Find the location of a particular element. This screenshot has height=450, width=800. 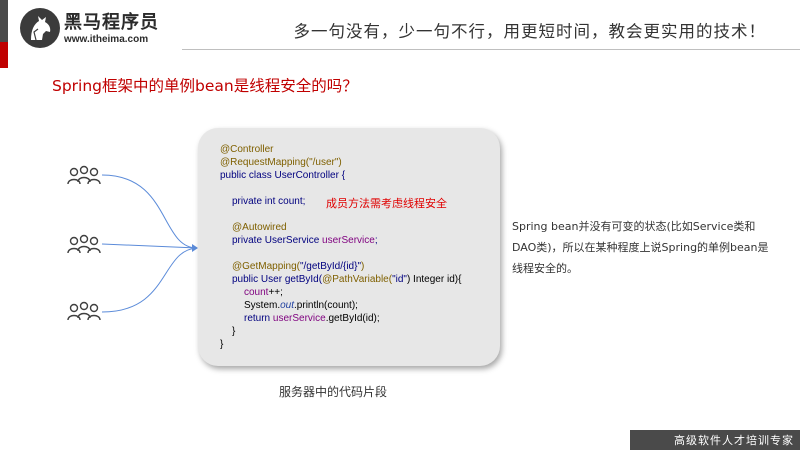

code-token: private is located at coordinates (247, 240).